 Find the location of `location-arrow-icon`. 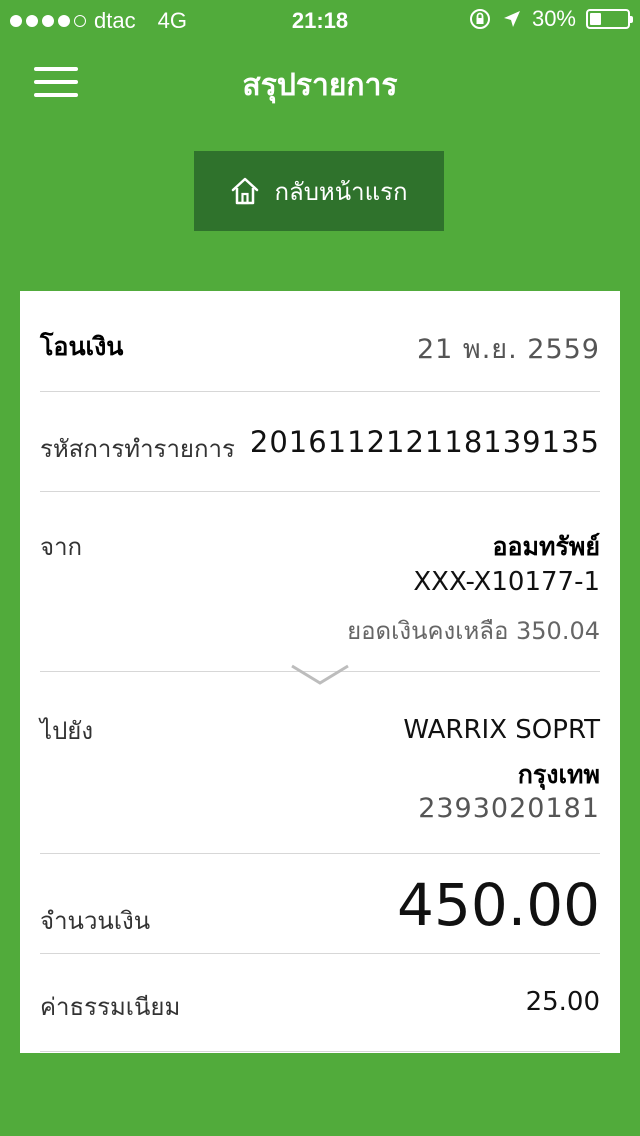

location-arrow-icon is located at coordinates (511, 19).